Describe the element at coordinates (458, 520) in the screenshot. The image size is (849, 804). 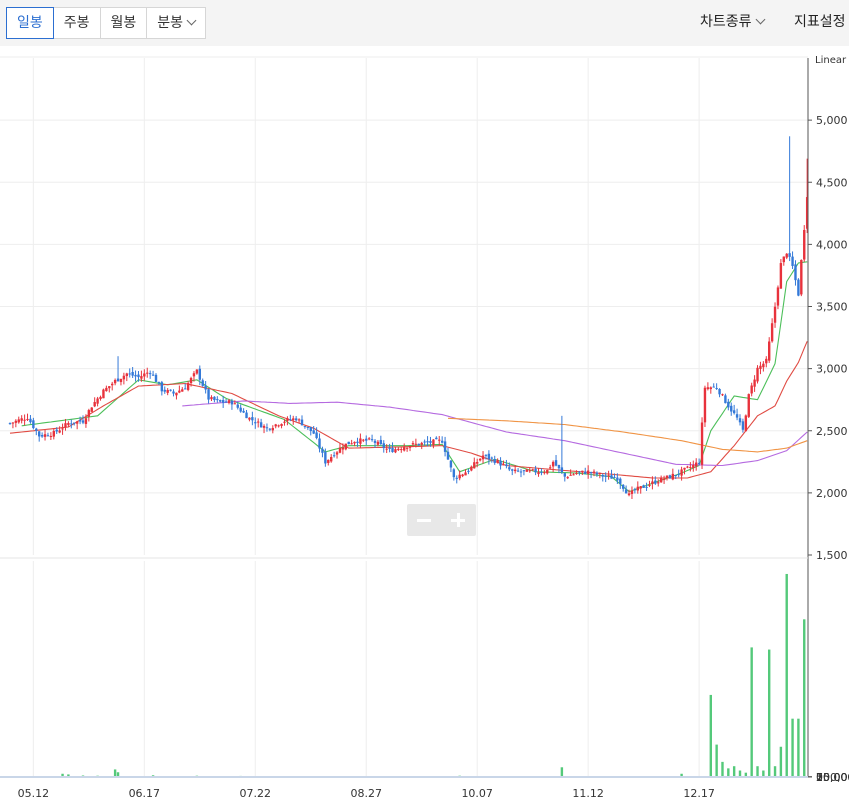
I see `zoom-in-button` at that location.